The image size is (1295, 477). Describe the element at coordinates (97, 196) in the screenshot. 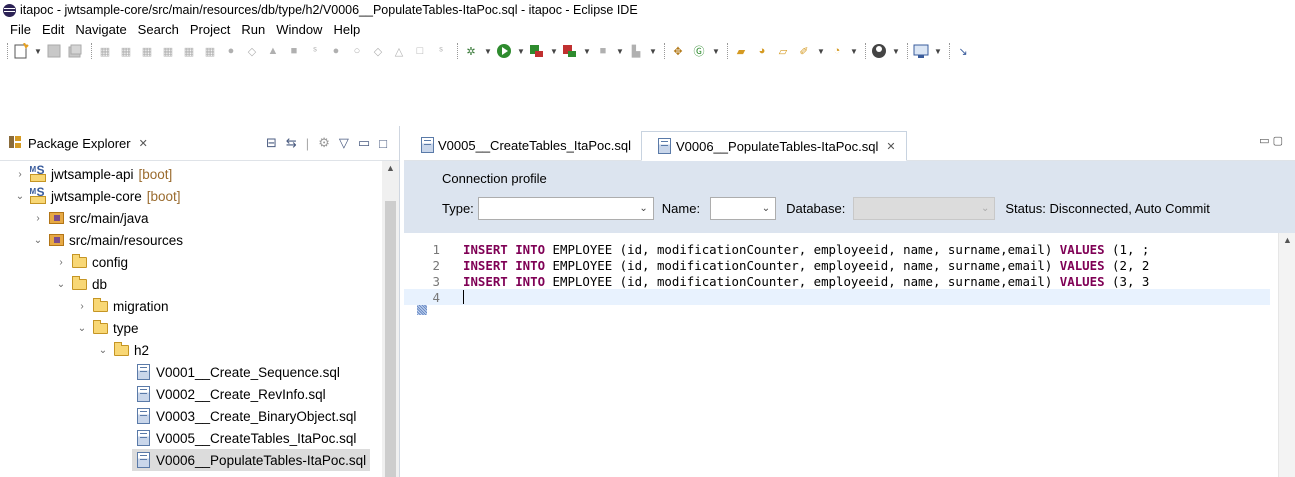

I see `tree-item-jwtsample-core: ⌄ MS jwtsample-core [boot]` at that location.